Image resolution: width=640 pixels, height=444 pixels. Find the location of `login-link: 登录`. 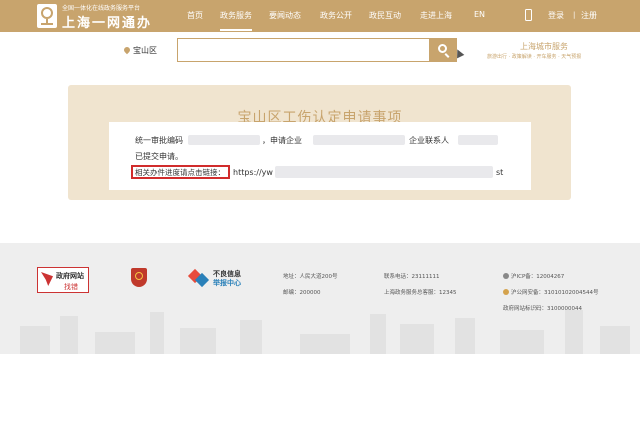

login-link: 登录 is located at coordinates (556, 15).